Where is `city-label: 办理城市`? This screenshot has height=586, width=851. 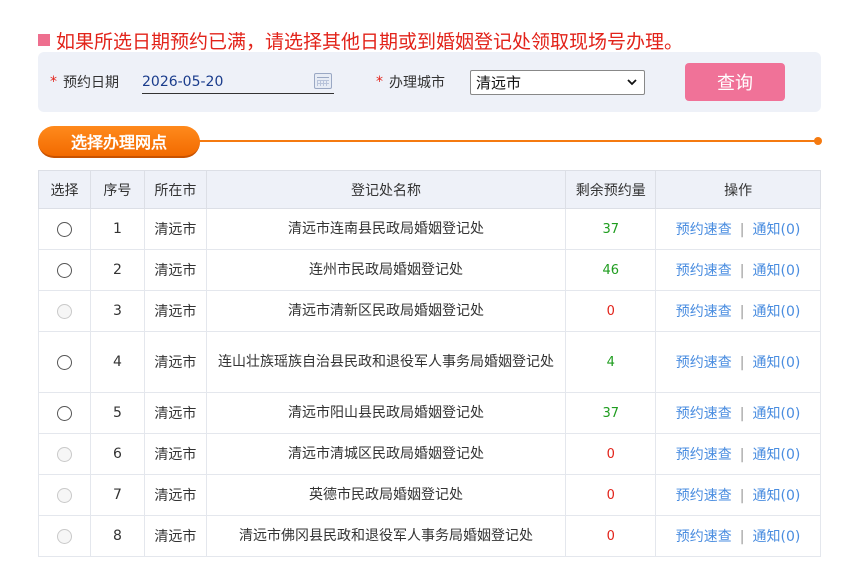
city-label: 办理城市 is located at coordinates (417, 83).